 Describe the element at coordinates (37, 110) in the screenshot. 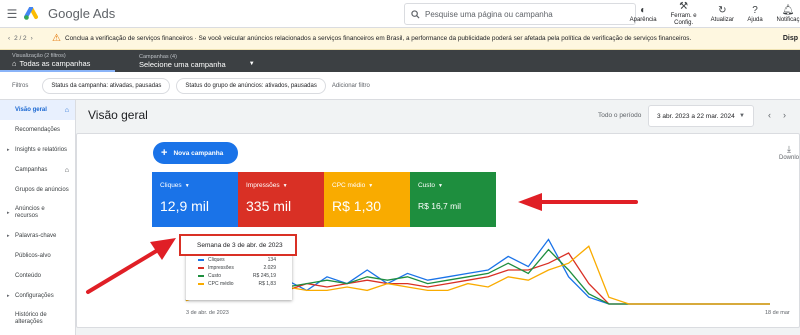

I see `sidebar-item-overview: Visão geral ⌂` at that location.